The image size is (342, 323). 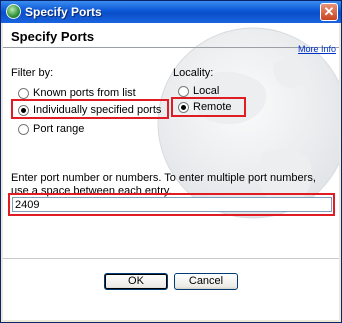 I want to click on radio-label: Remote, so click(x=212, y=107).